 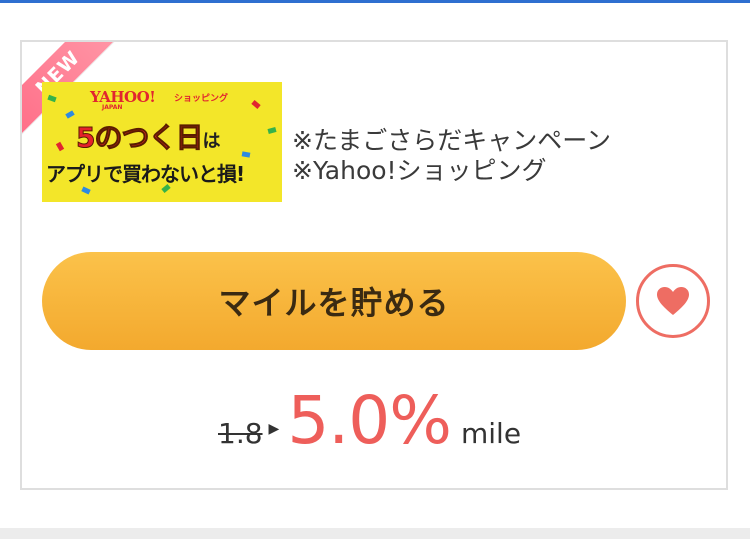 What do you see at coordinates (274, 429) in the screenshot?
I see `rate-arrow-icon: ▶` at bounding box center [274, 429].